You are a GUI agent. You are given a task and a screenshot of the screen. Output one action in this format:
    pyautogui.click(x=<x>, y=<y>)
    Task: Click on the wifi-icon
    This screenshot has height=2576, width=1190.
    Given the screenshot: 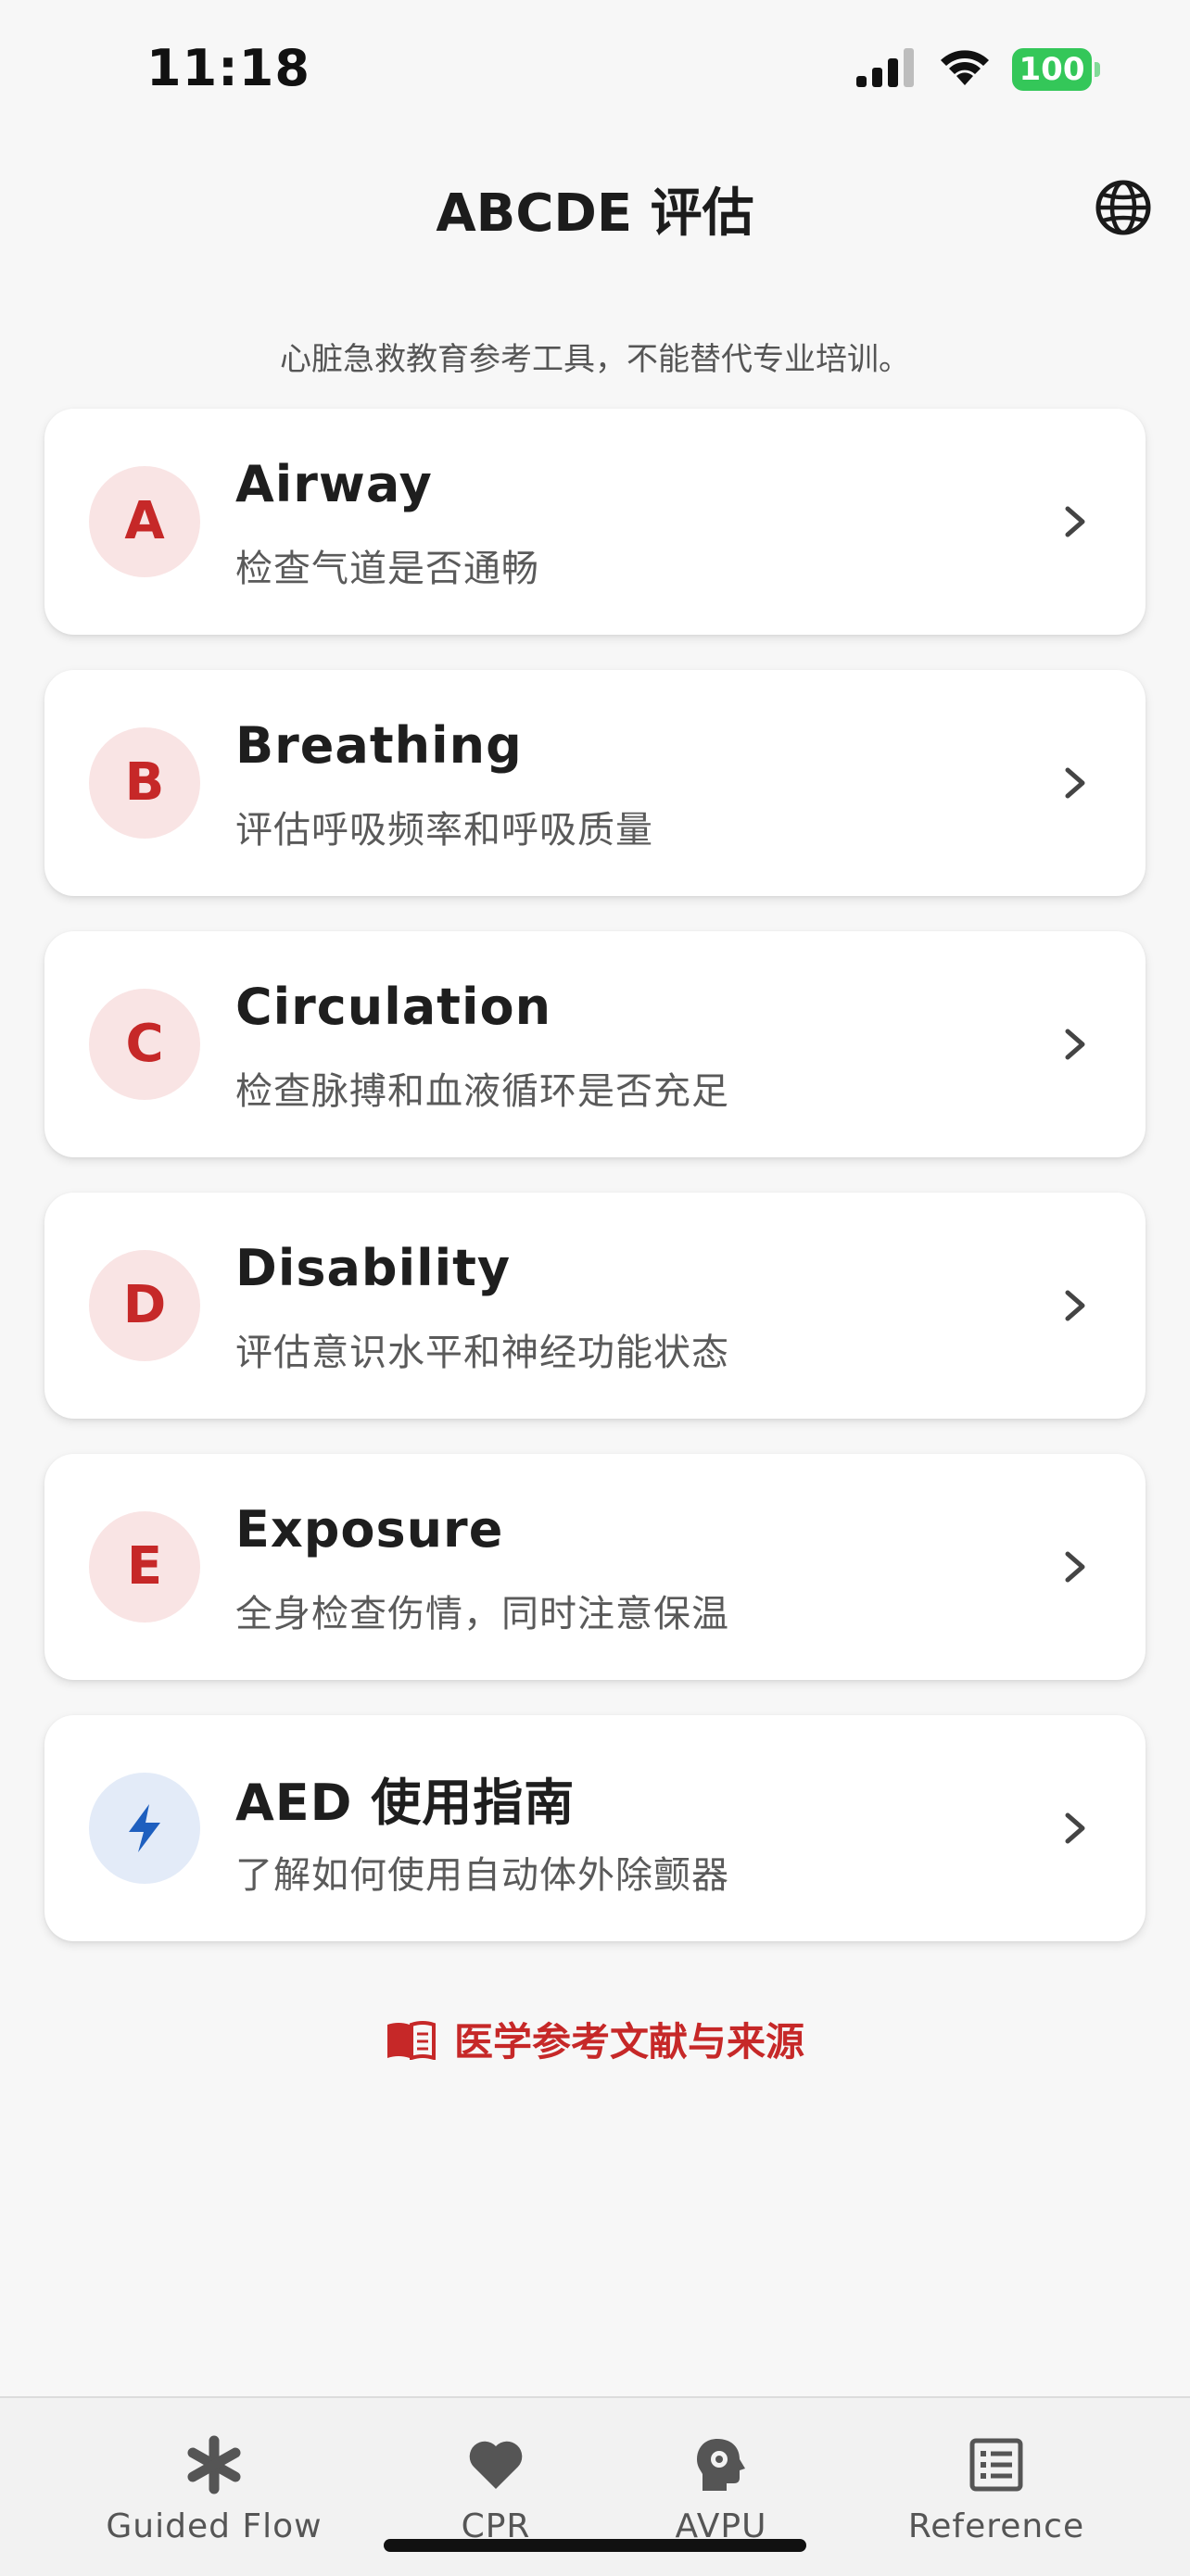 What is the action you would take?
    pyautogui.click(x=965, y=68)
    